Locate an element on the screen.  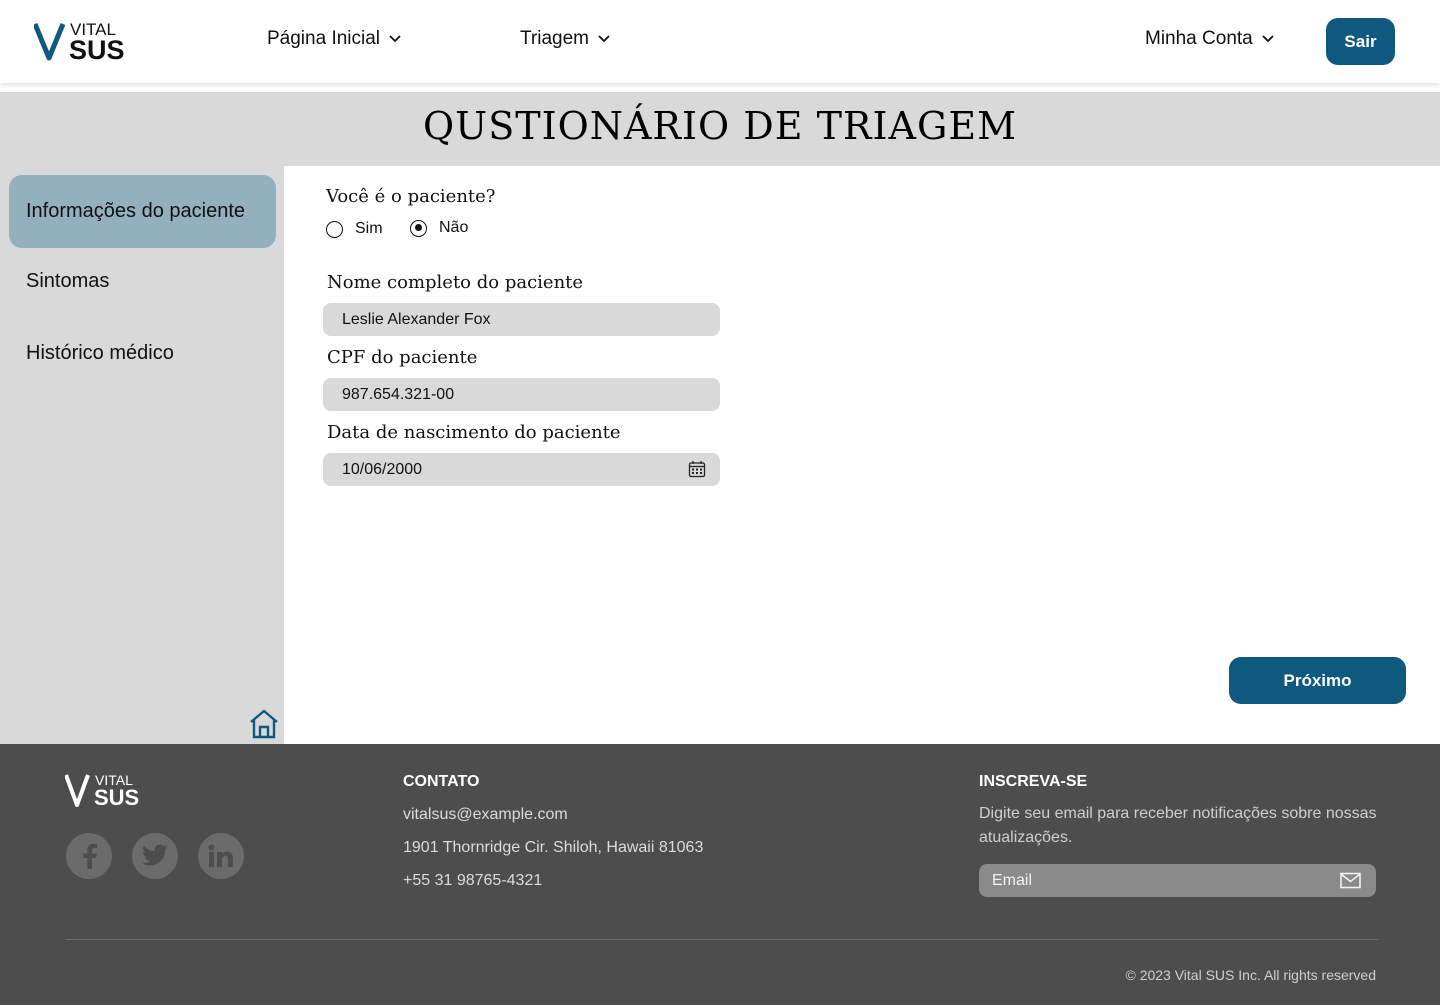
is-patient-question: Você é o paciente? is located at coordinates (411, 196).